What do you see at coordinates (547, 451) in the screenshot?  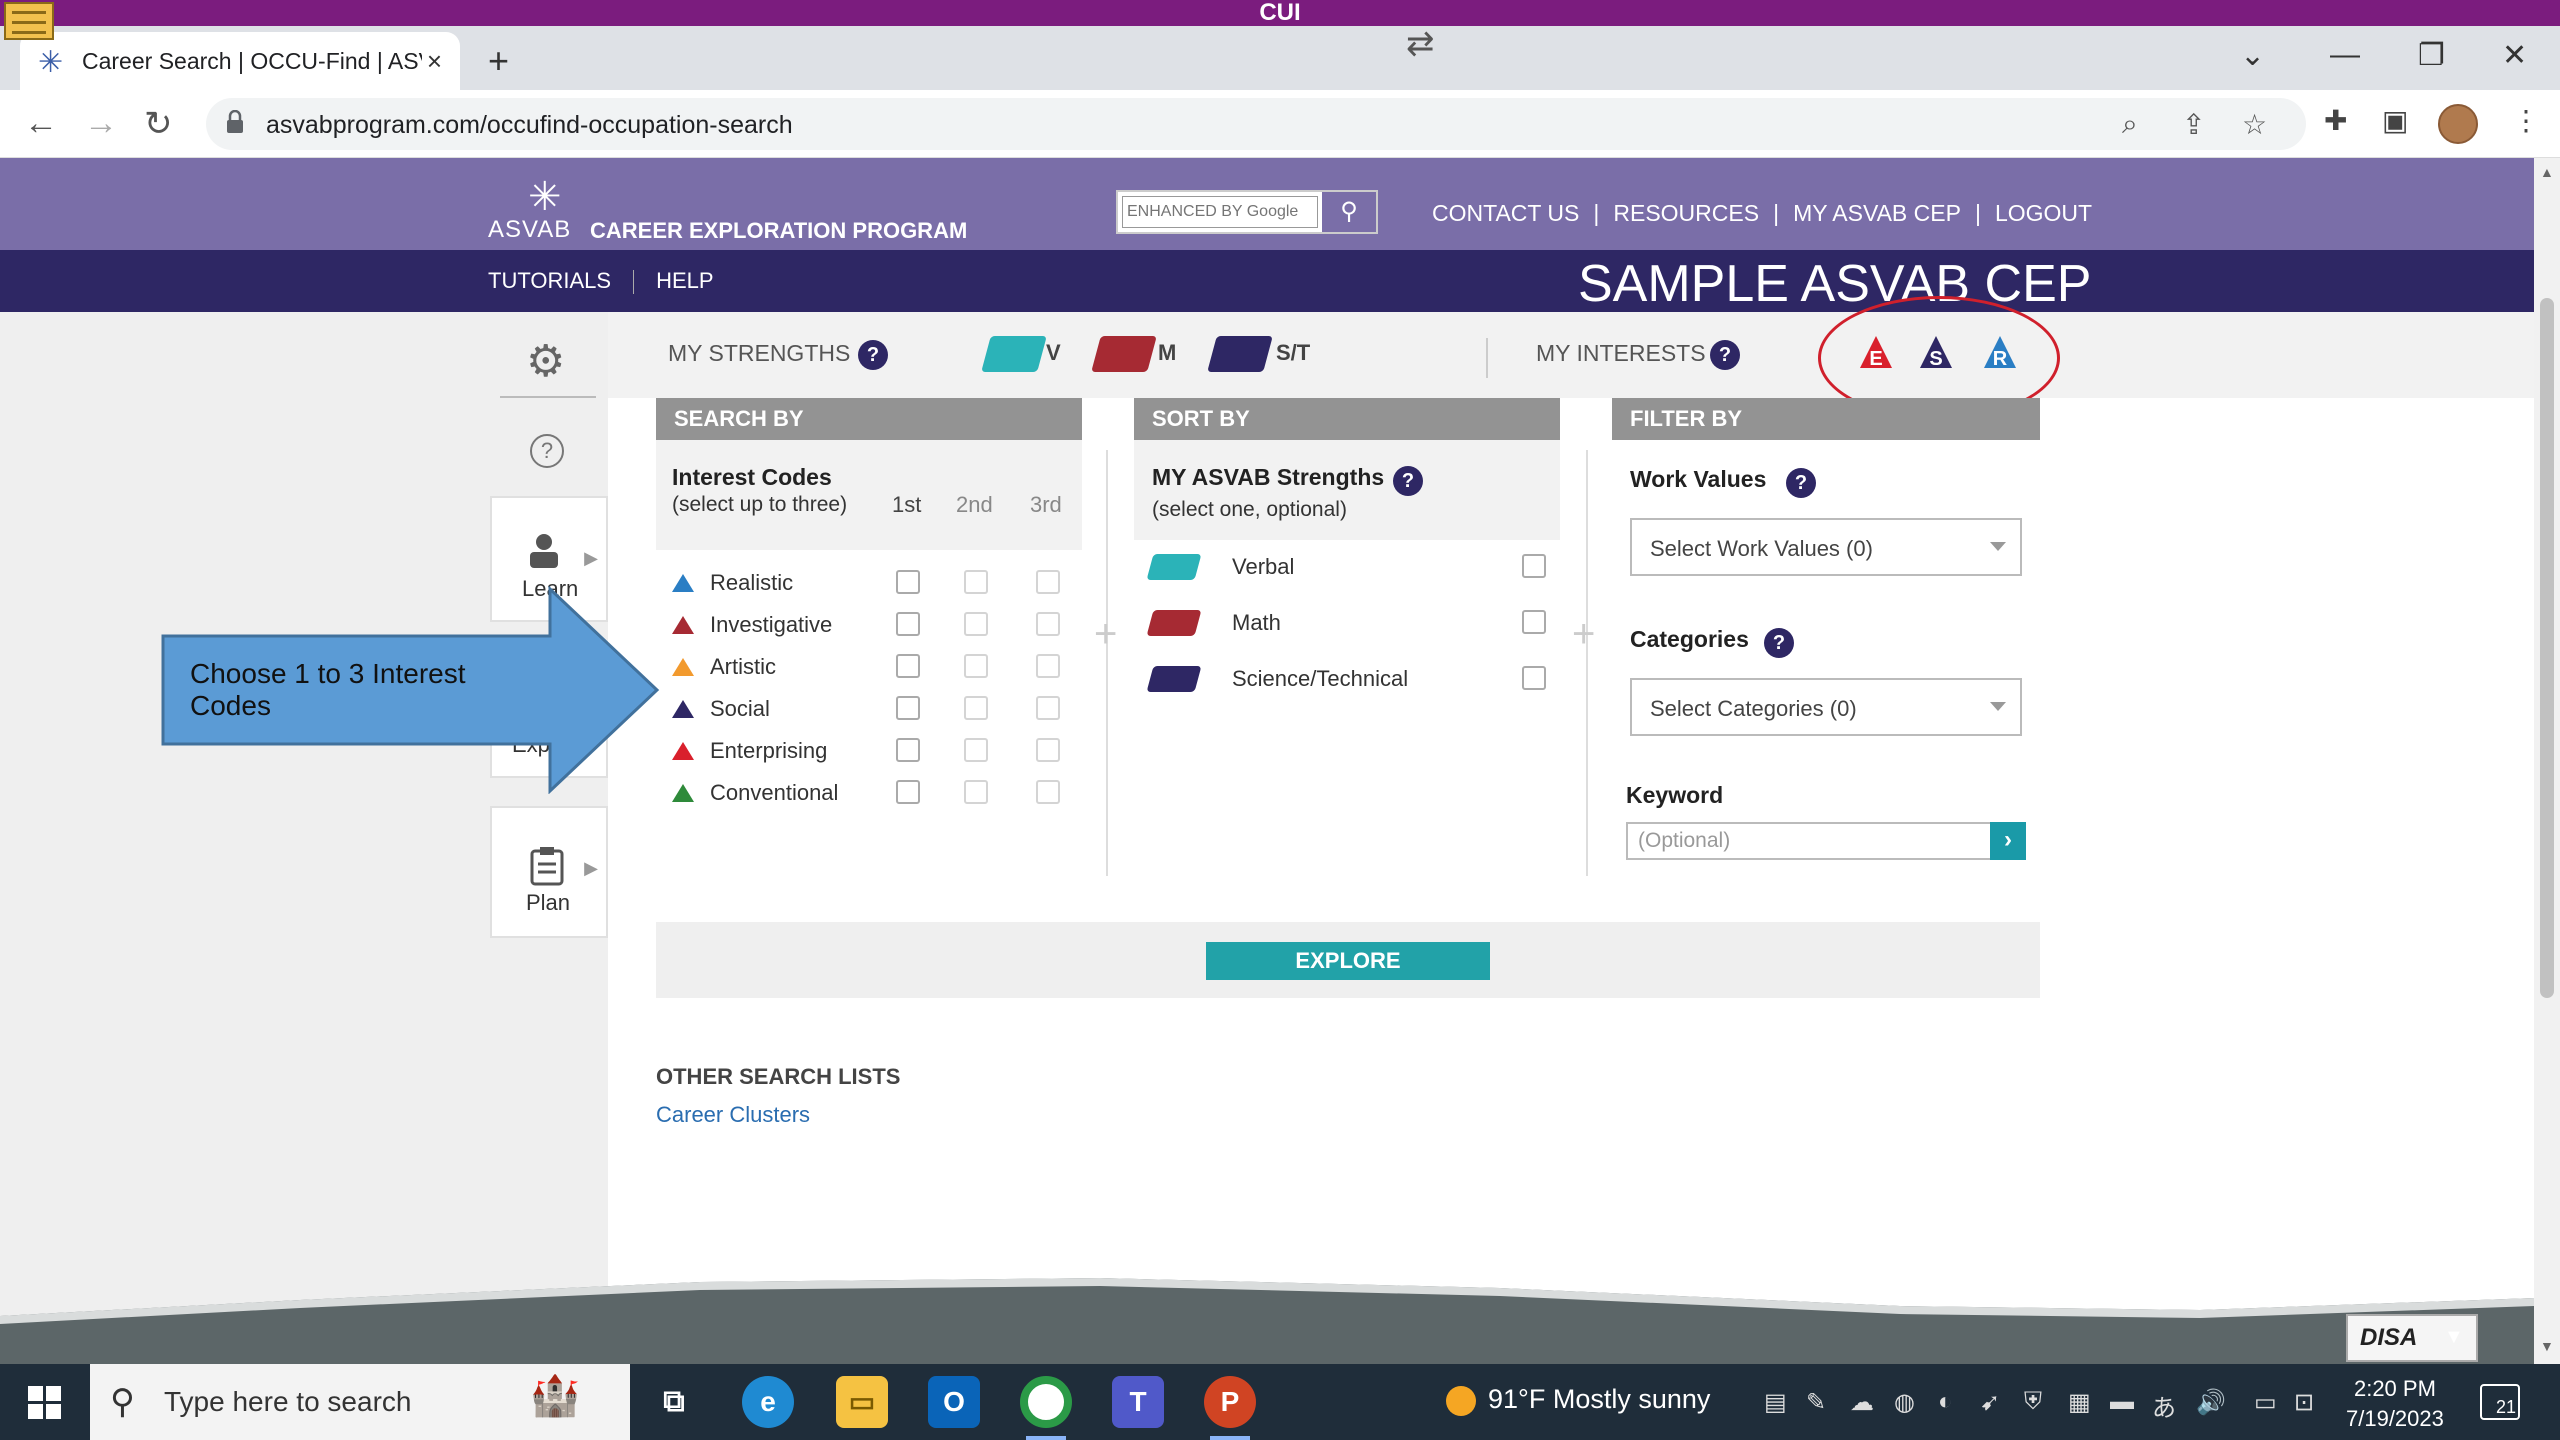 I see `help-icon: ?` at bounding box center [547, 451].